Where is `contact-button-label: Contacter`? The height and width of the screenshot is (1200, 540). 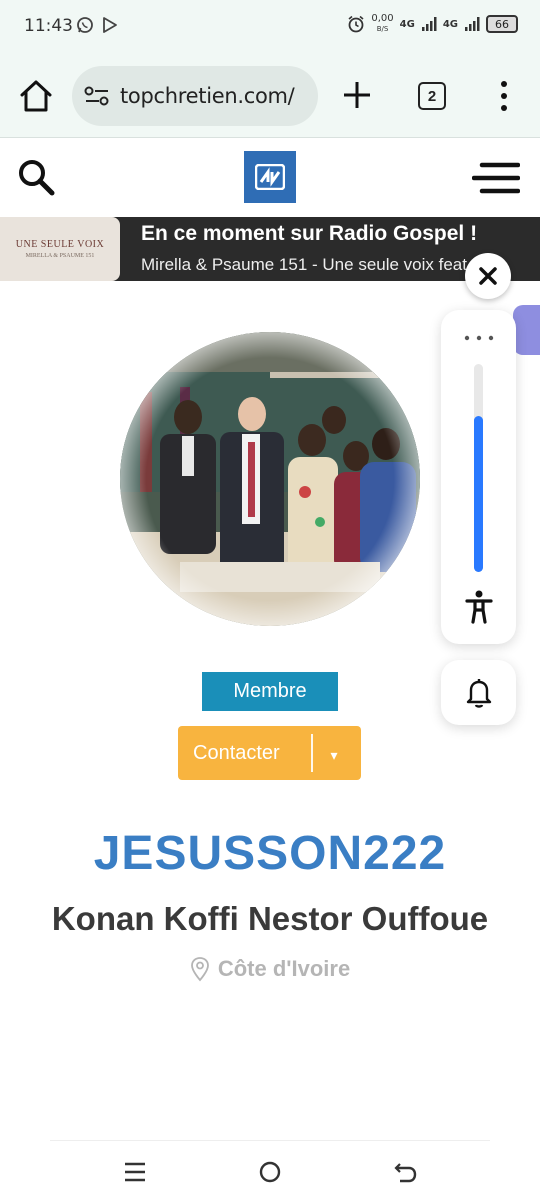 contact-button-label: Contacter is located at coordinates (244, 753).